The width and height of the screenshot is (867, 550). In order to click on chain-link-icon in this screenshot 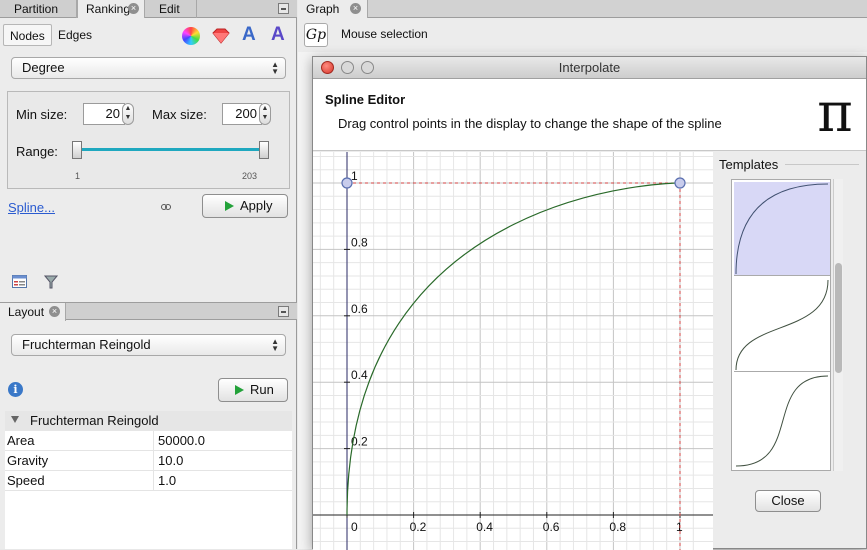, I will do `click(166, 207)`.